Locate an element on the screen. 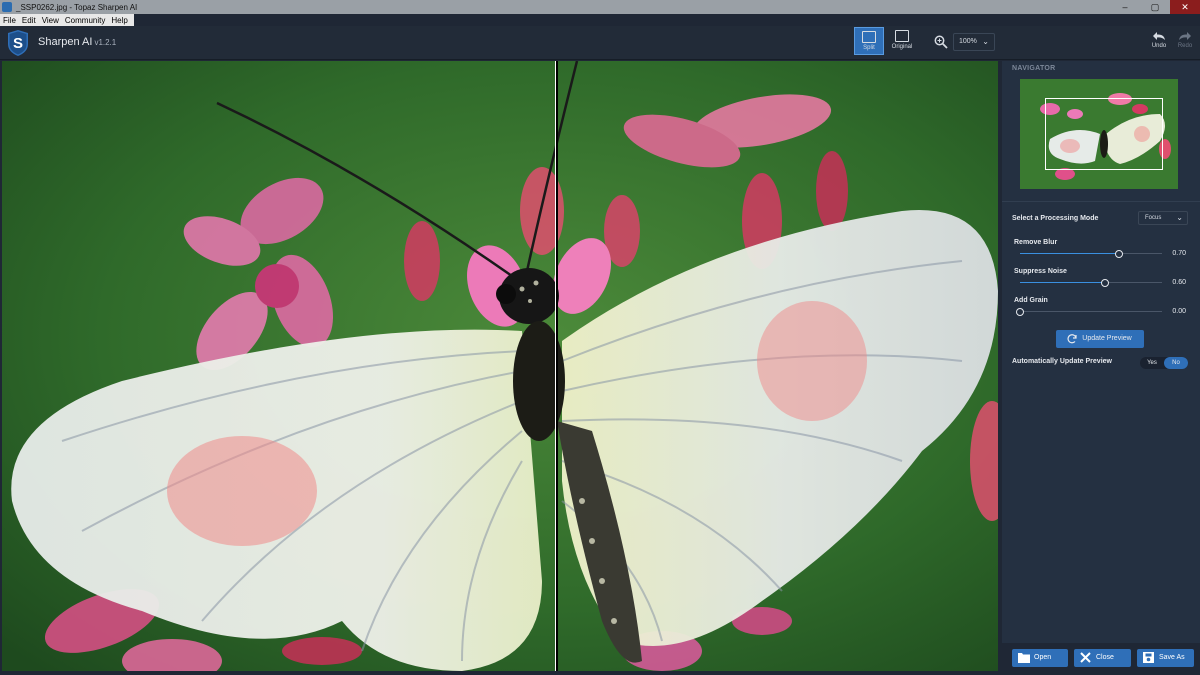 The width and height of the screenshot is (1200, 675). split-view-icon is located at coordinates (869, 37).